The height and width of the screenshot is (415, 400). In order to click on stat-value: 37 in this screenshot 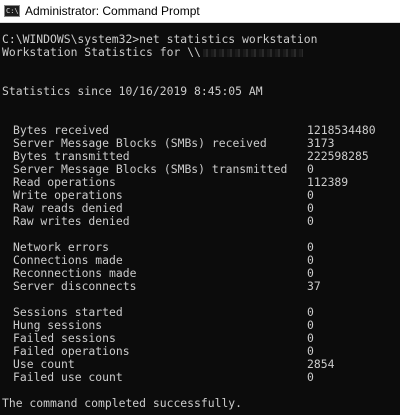, I will do `click(314, 286)`.